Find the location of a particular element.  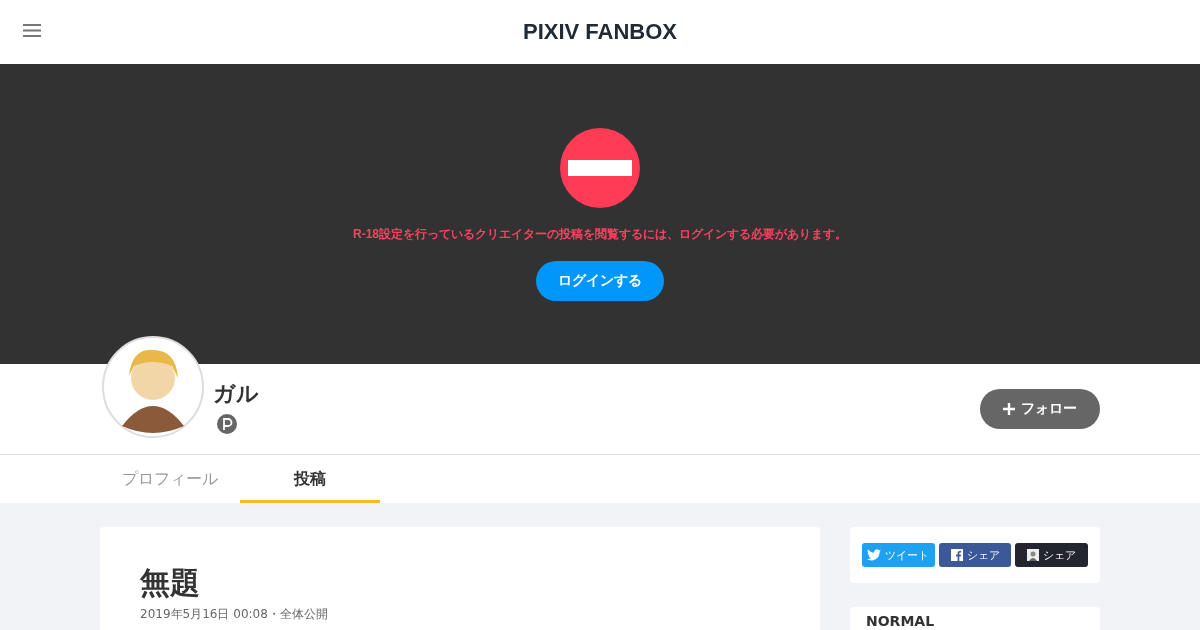

post-date: 2019年5月16日 00:08・全体公開 is located at coordinates (234, 614).